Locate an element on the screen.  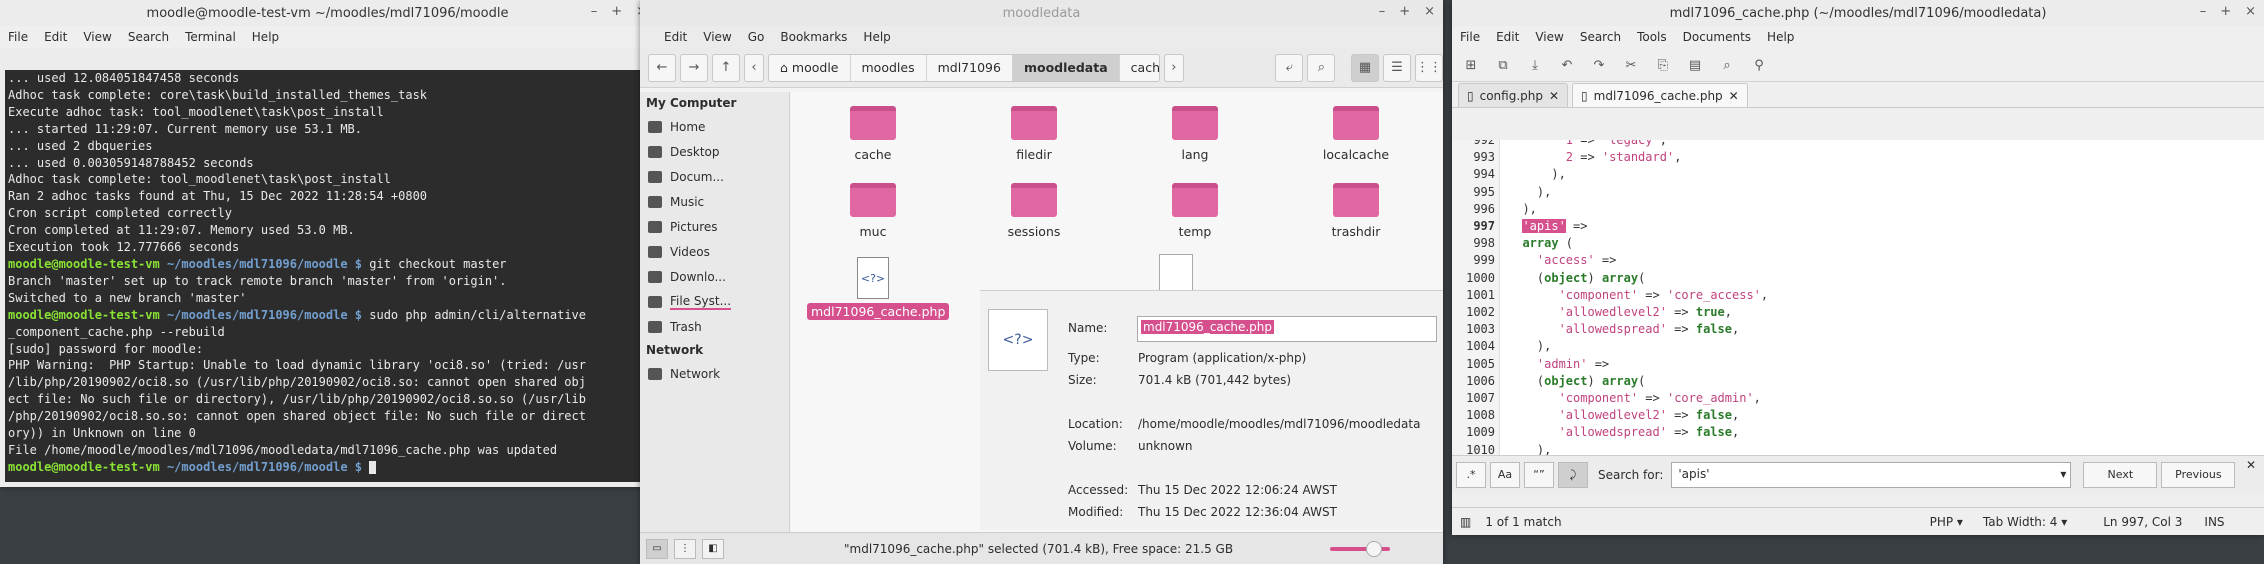
folder-filedir: filedir is located at coordinates (1034, 134).